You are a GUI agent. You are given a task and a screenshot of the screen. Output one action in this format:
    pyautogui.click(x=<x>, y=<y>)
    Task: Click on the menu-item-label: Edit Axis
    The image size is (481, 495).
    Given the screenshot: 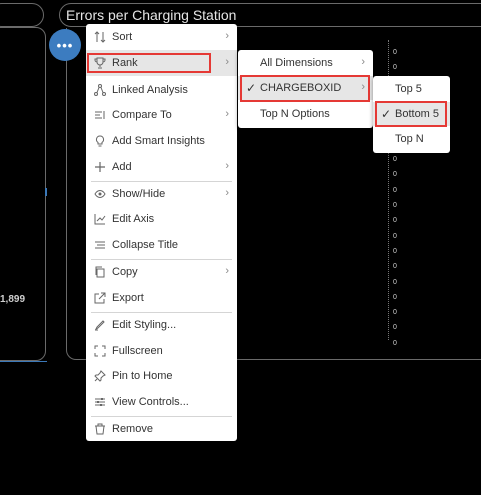 What is the action you would take?
    pyautogui.click(x=133, y=219)
    